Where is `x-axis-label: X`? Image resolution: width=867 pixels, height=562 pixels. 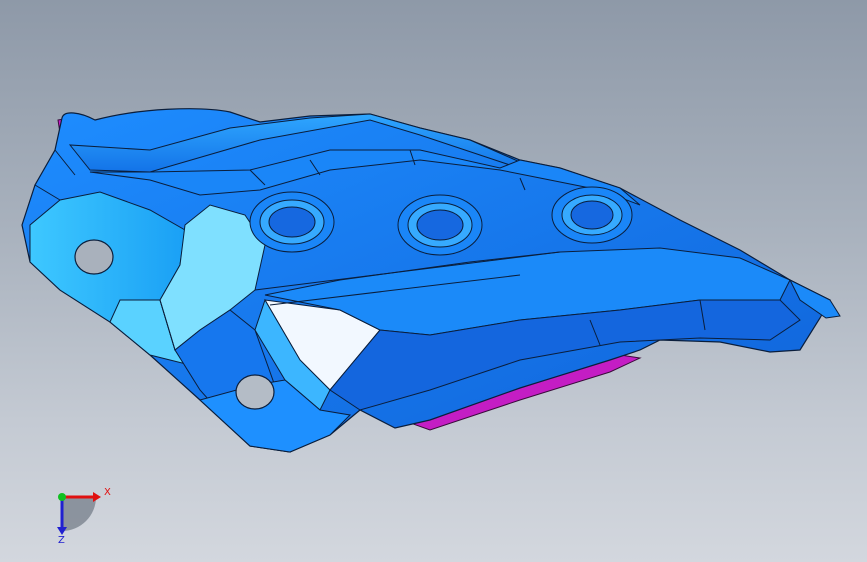 x-axis-label: X is located at coordinates (107, 492).